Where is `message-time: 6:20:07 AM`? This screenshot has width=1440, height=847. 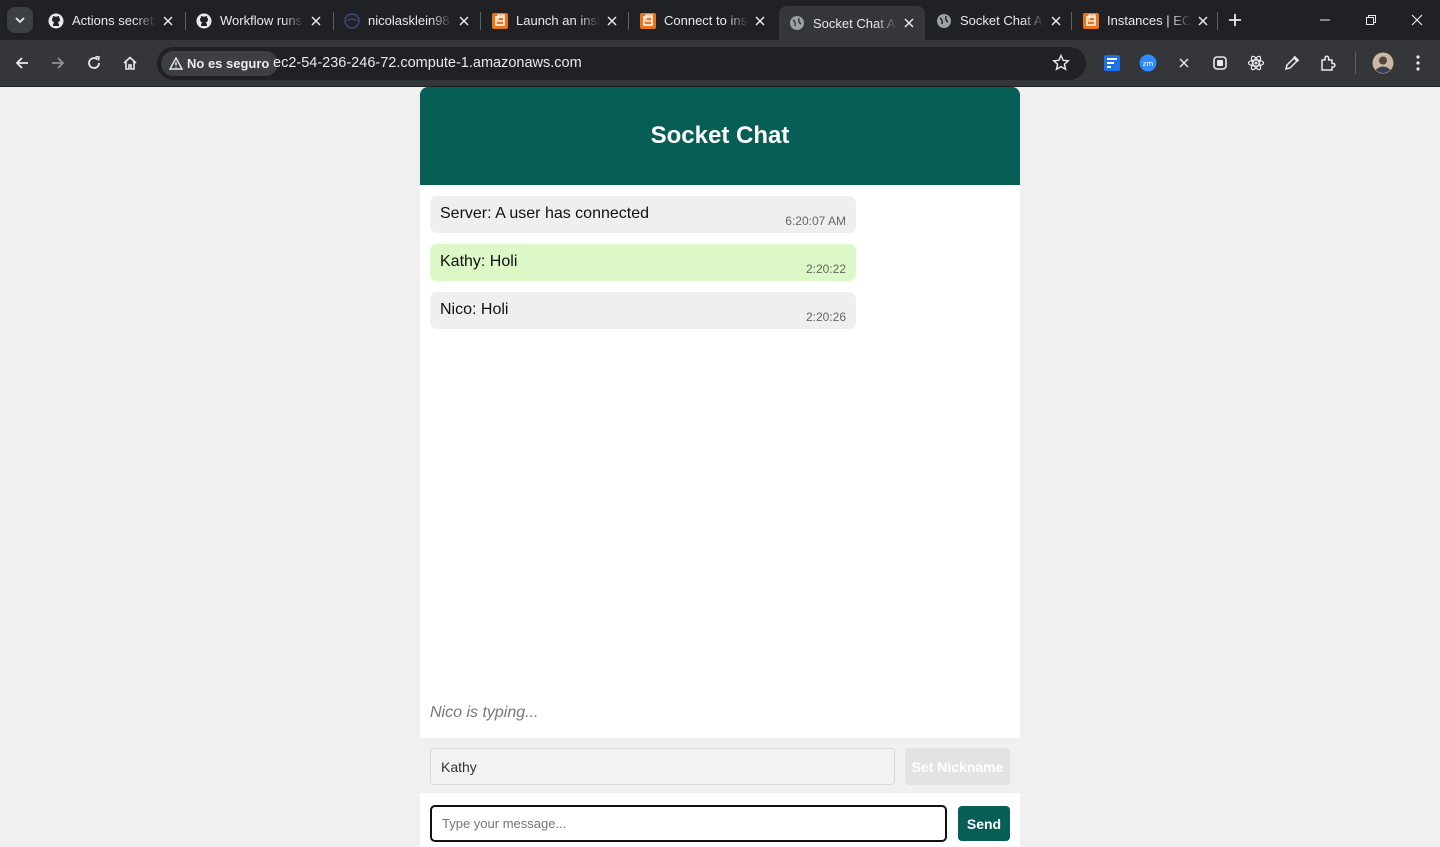 message-time: 6:20:07 AM is located at coordinates (815, 221).